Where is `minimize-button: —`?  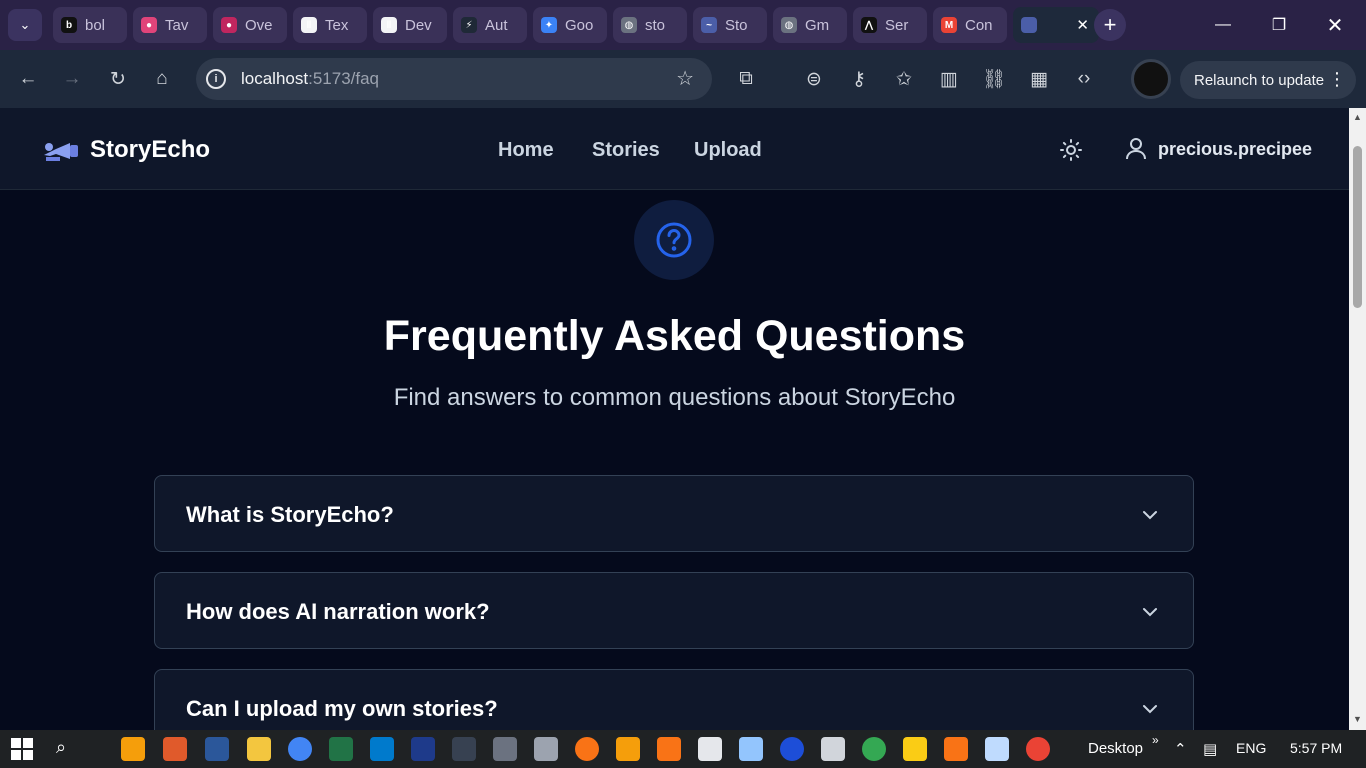
minimize-button: — is located at coordinates (1223, 25).